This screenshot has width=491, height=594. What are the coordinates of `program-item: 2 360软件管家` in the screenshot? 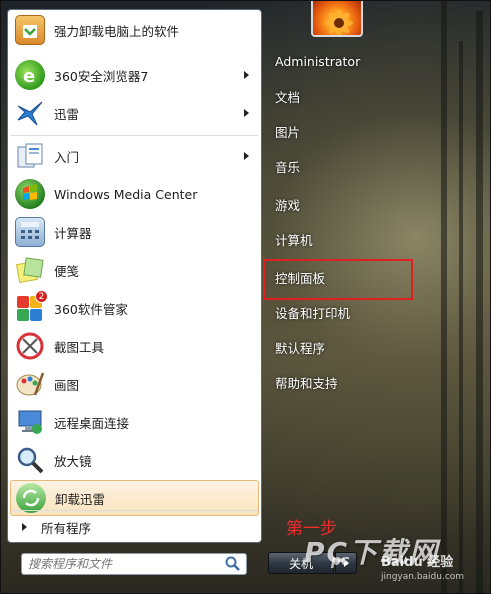 It's located at (134, 308).